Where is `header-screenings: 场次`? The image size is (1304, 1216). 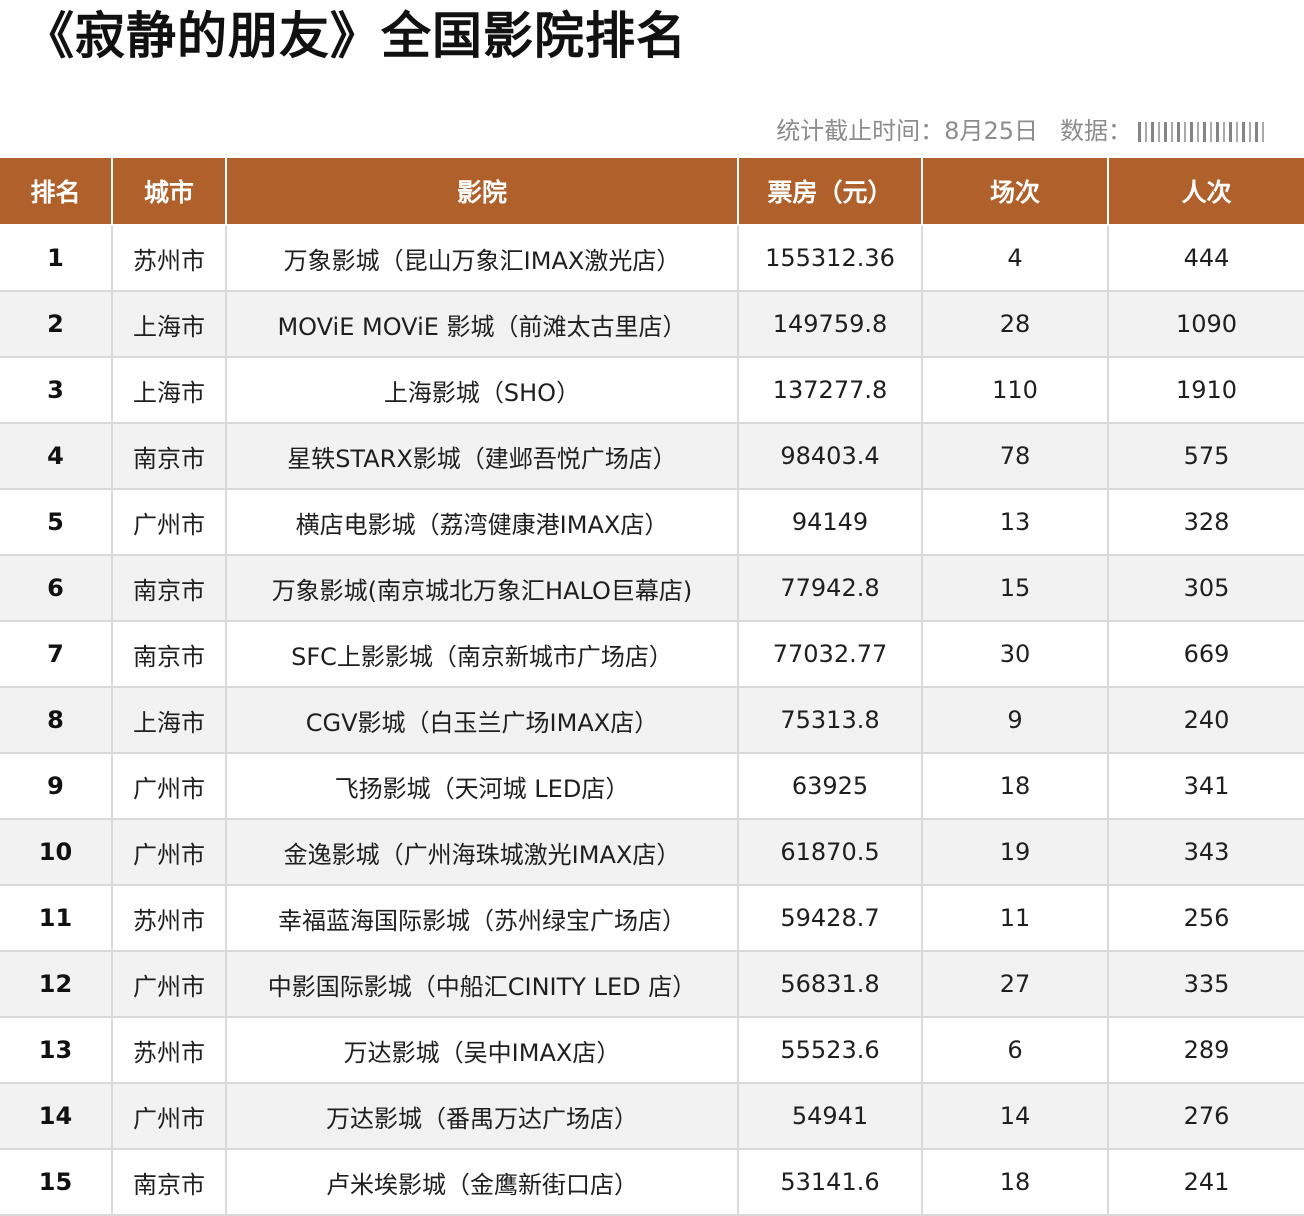
header-screenings: 场次 is located at coordinates (1015, 192).